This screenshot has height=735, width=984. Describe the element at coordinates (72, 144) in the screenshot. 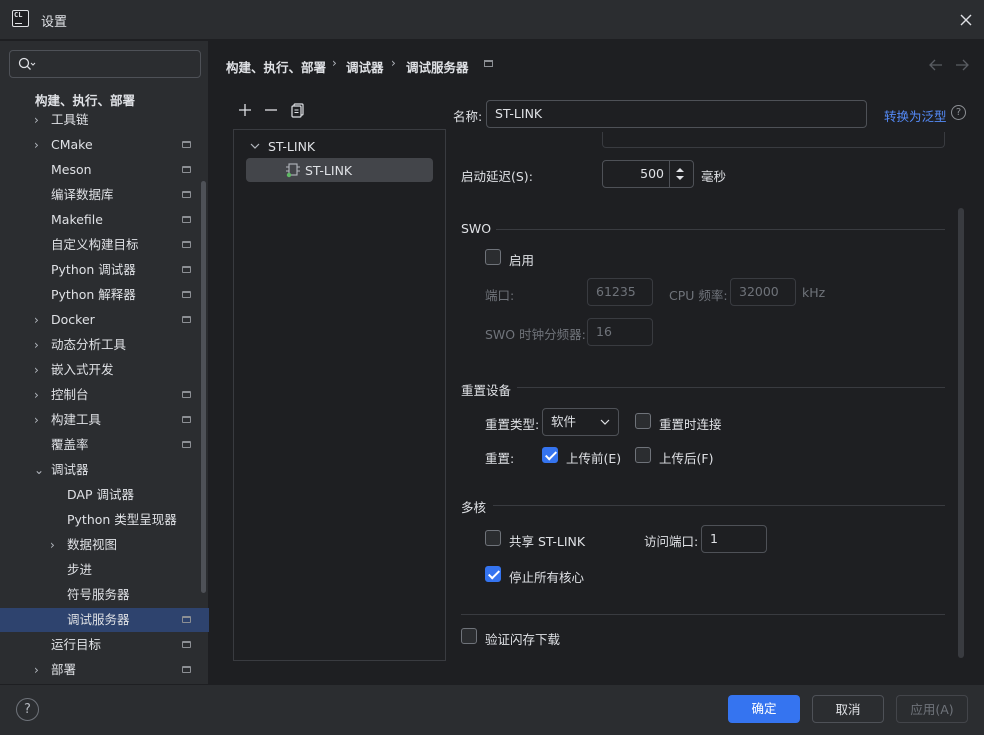

I see `sidebar-item-label: CMake` at that location.